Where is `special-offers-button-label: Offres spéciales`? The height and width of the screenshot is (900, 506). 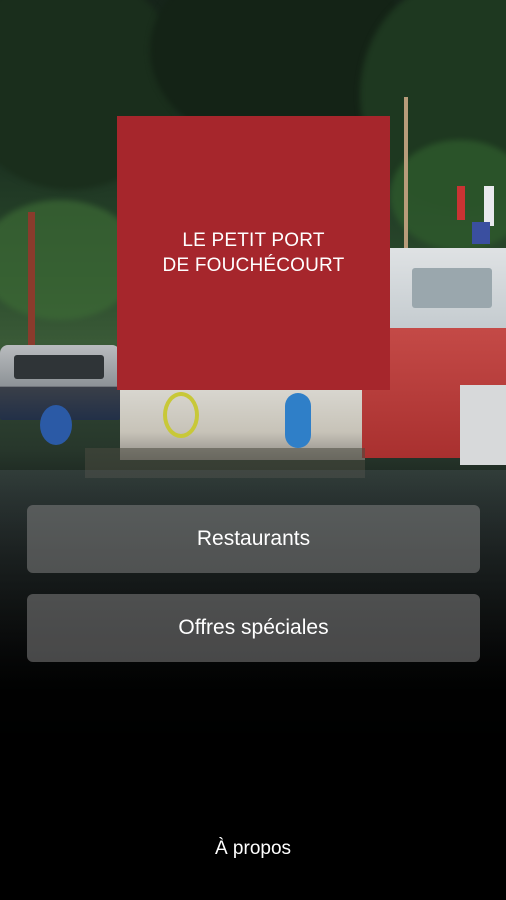 special-offers-button-label: Offres spéciales is located at coordinates (253, 627).